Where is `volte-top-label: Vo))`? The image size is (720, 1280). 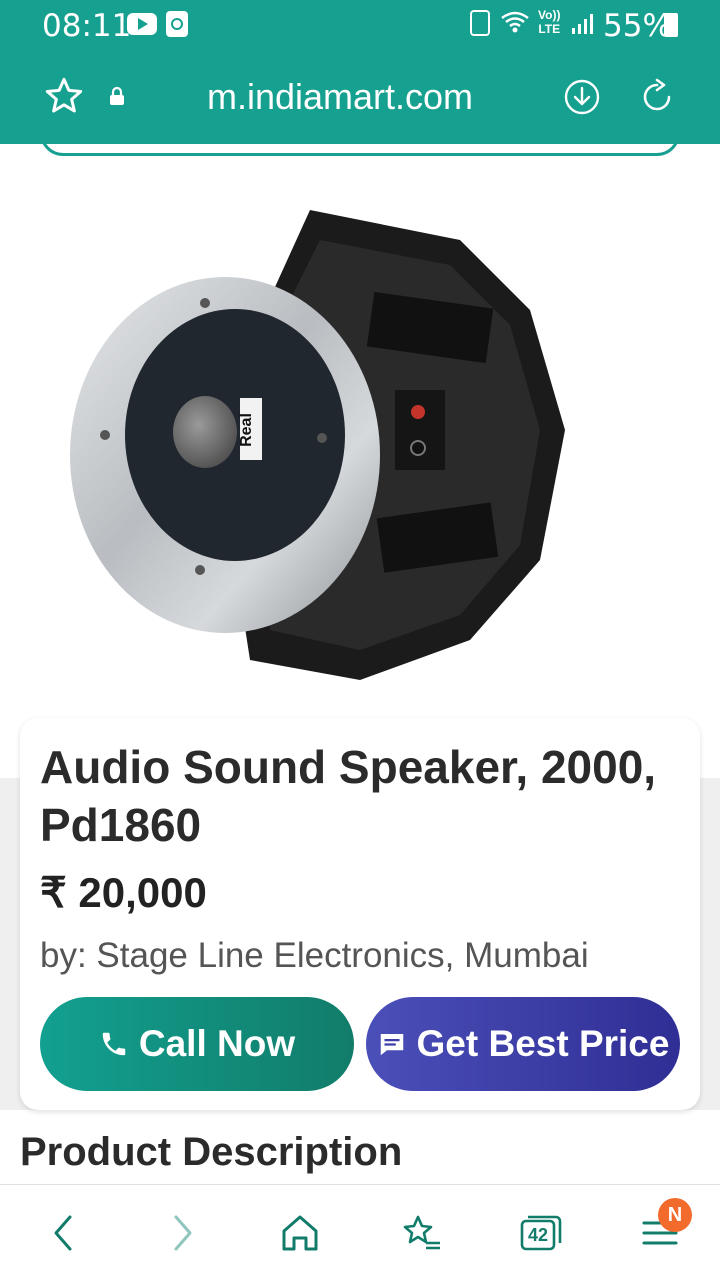 volte-top-label: Vo)) is located at coordinates (549, 15).